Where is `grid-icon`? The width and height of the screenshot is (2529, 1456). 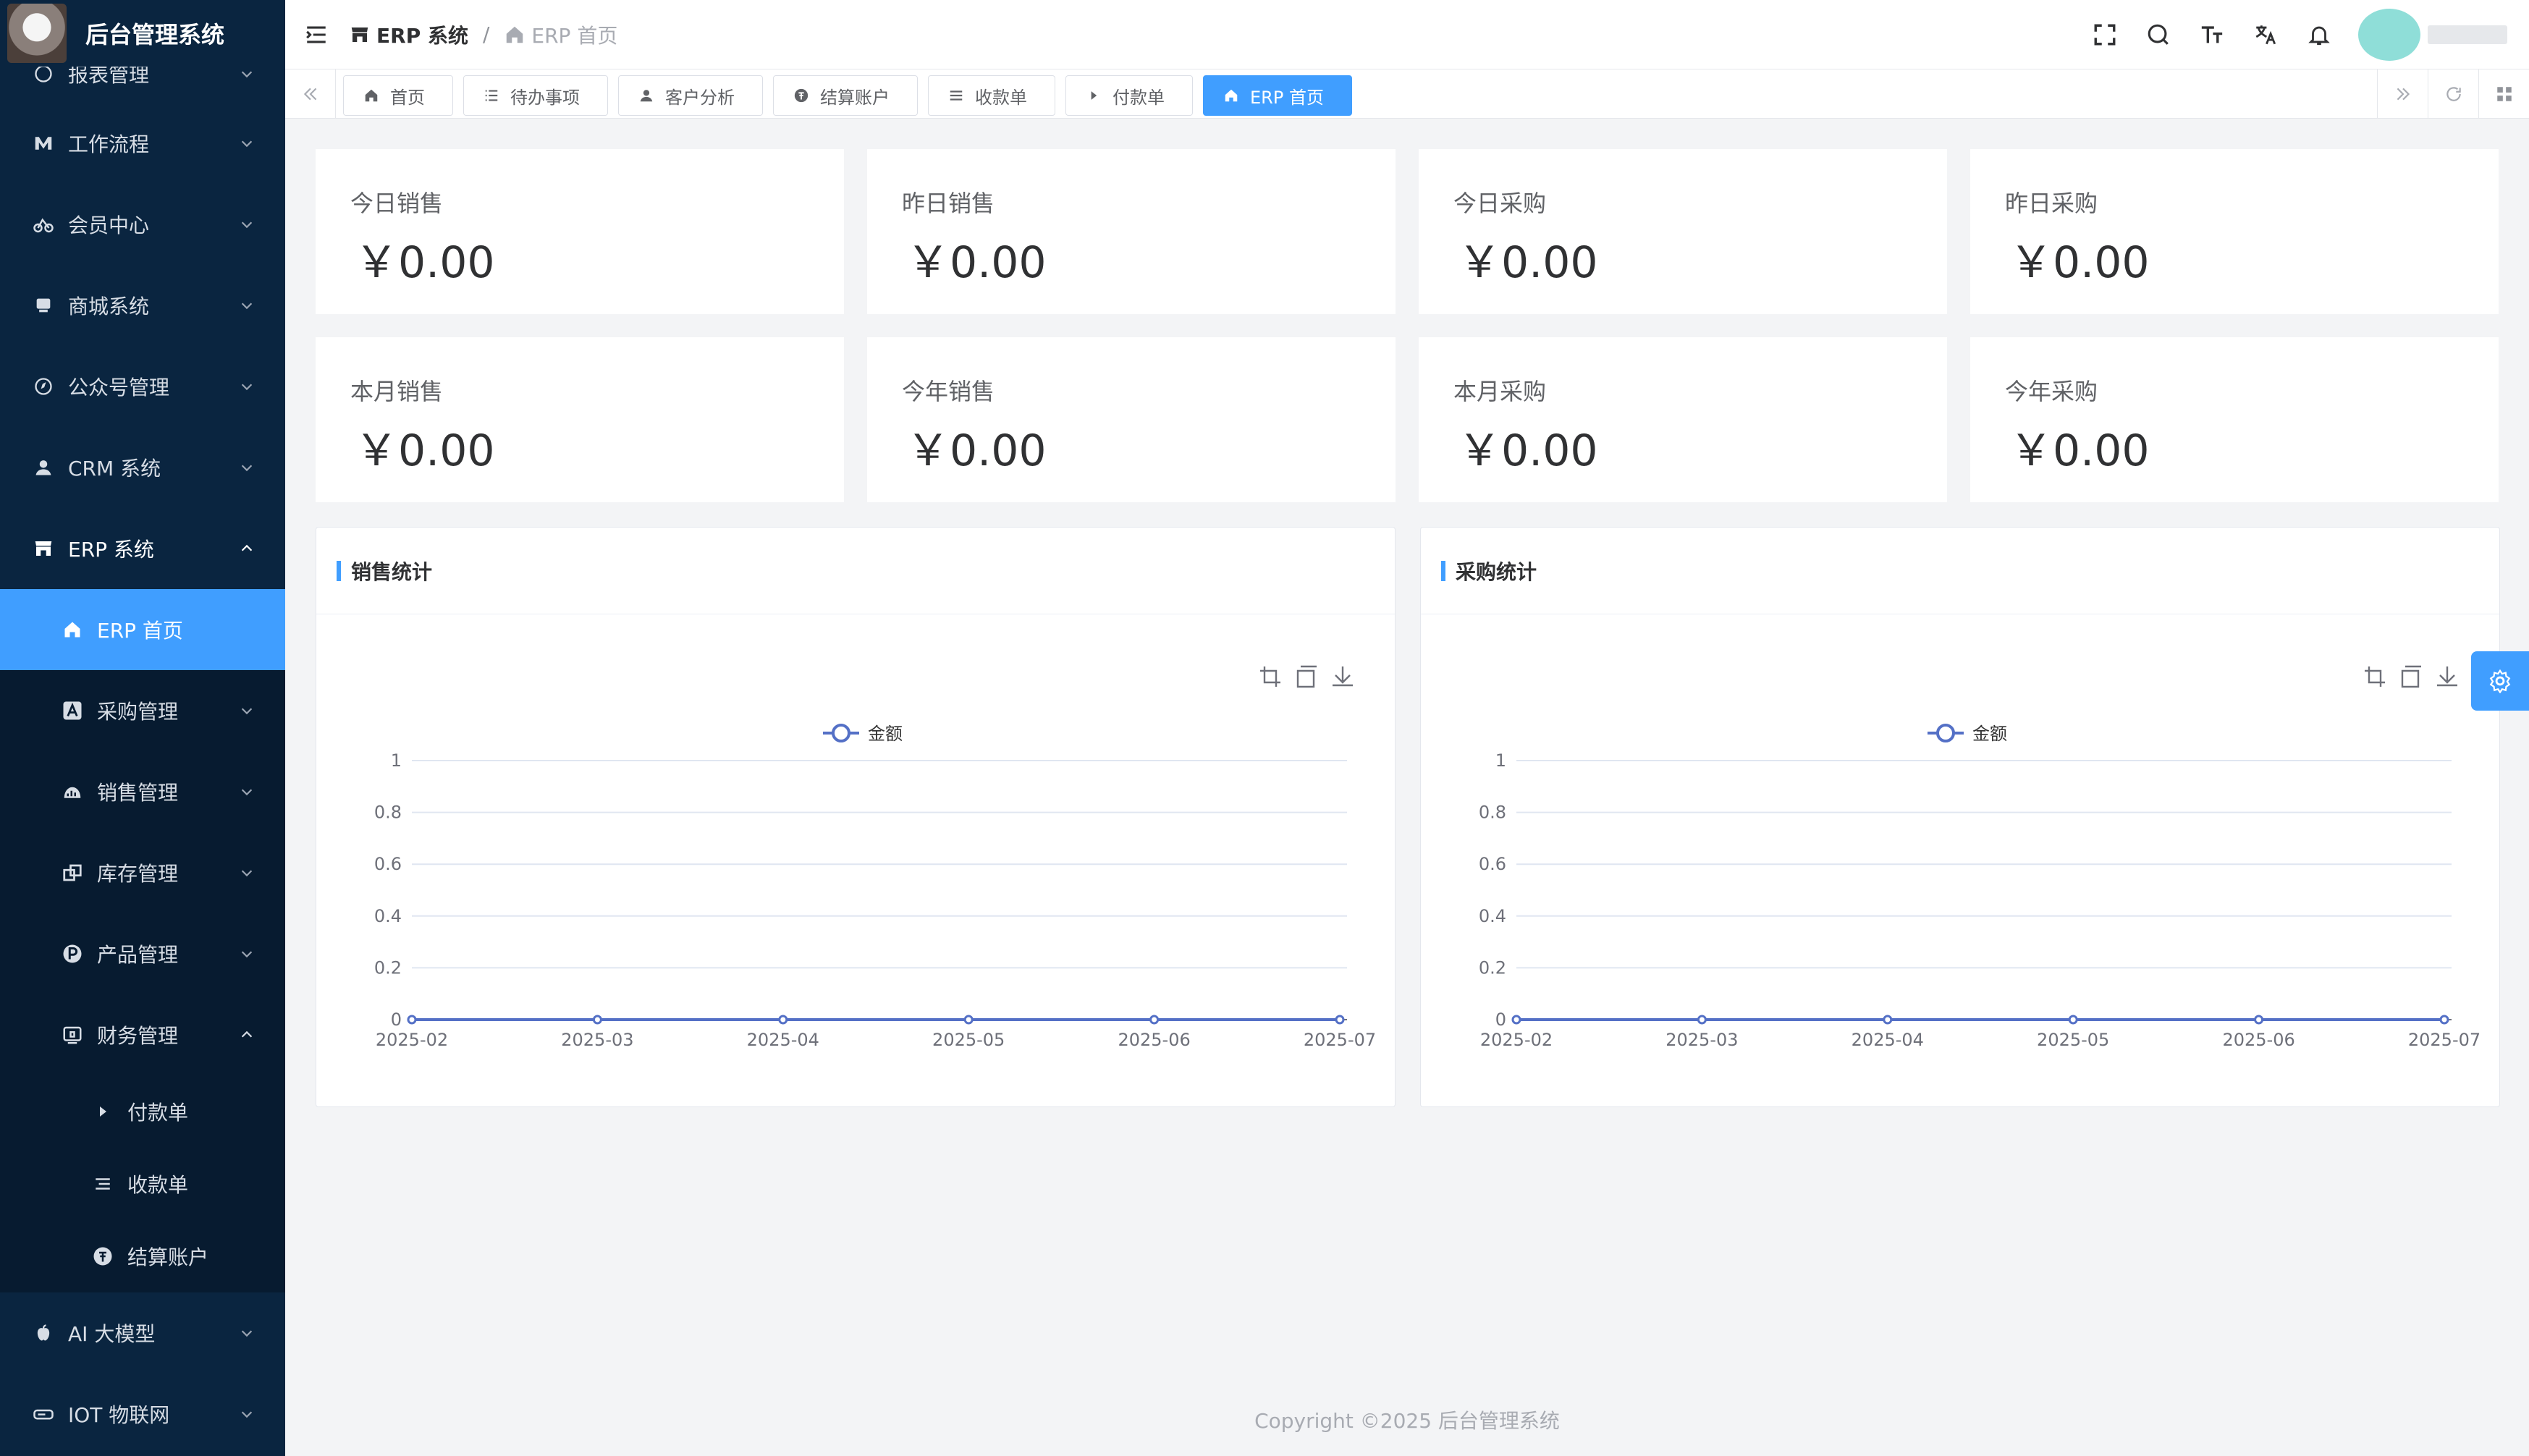 grid-icon is located at coordinates (2504, 94).